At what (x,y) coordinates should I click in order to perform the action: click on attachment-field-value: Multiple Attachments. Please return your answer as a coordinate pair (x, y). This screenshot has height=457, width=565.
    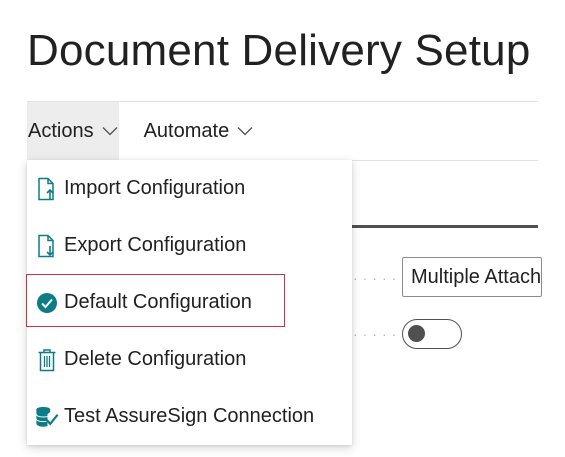
    Looking at the image, I should click on (476, 277).